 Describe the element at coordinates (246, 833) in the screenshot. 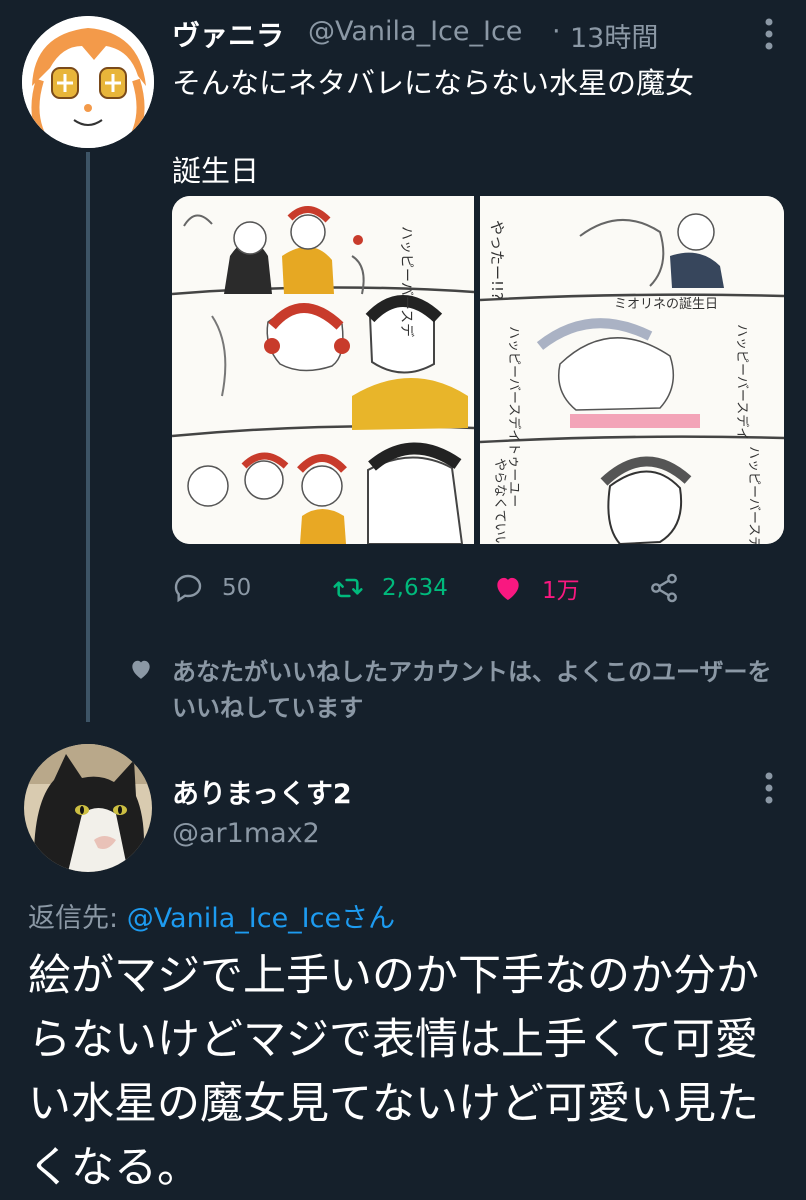

I see `user-handle: @ar1max2` at that location.